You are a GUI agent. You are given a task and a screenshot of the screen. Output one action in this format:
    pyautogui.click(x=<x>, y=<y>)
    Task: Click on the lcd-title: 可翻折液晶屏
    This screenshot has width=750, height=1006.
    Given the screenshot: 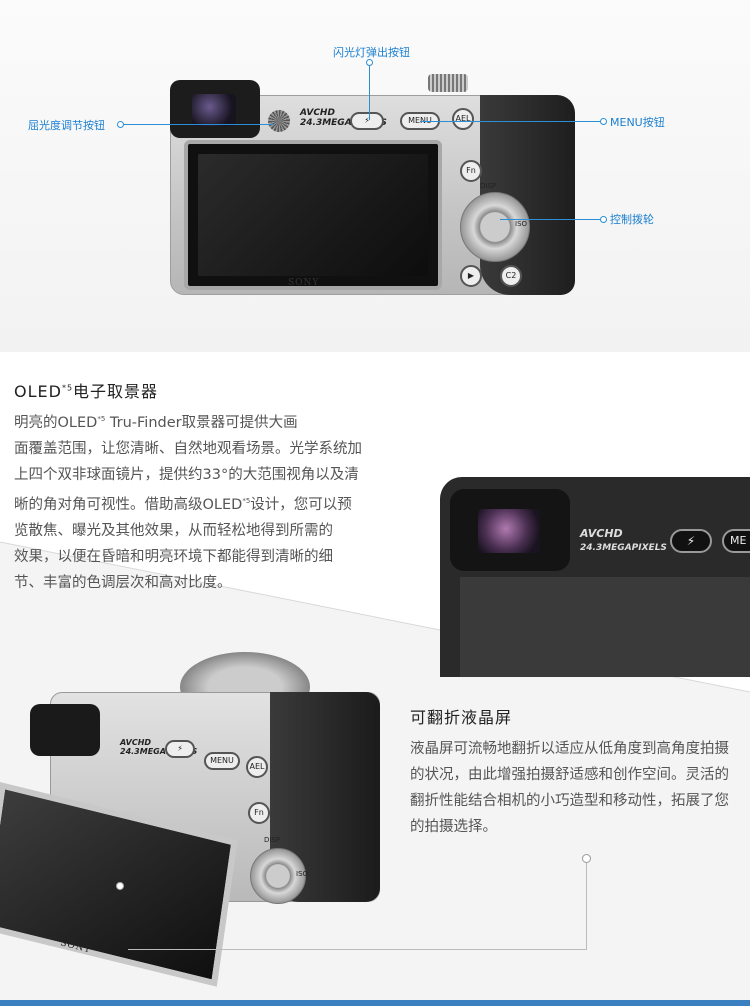 What is the action you would take?
    pyautogui.click(x=461, y=717)
    